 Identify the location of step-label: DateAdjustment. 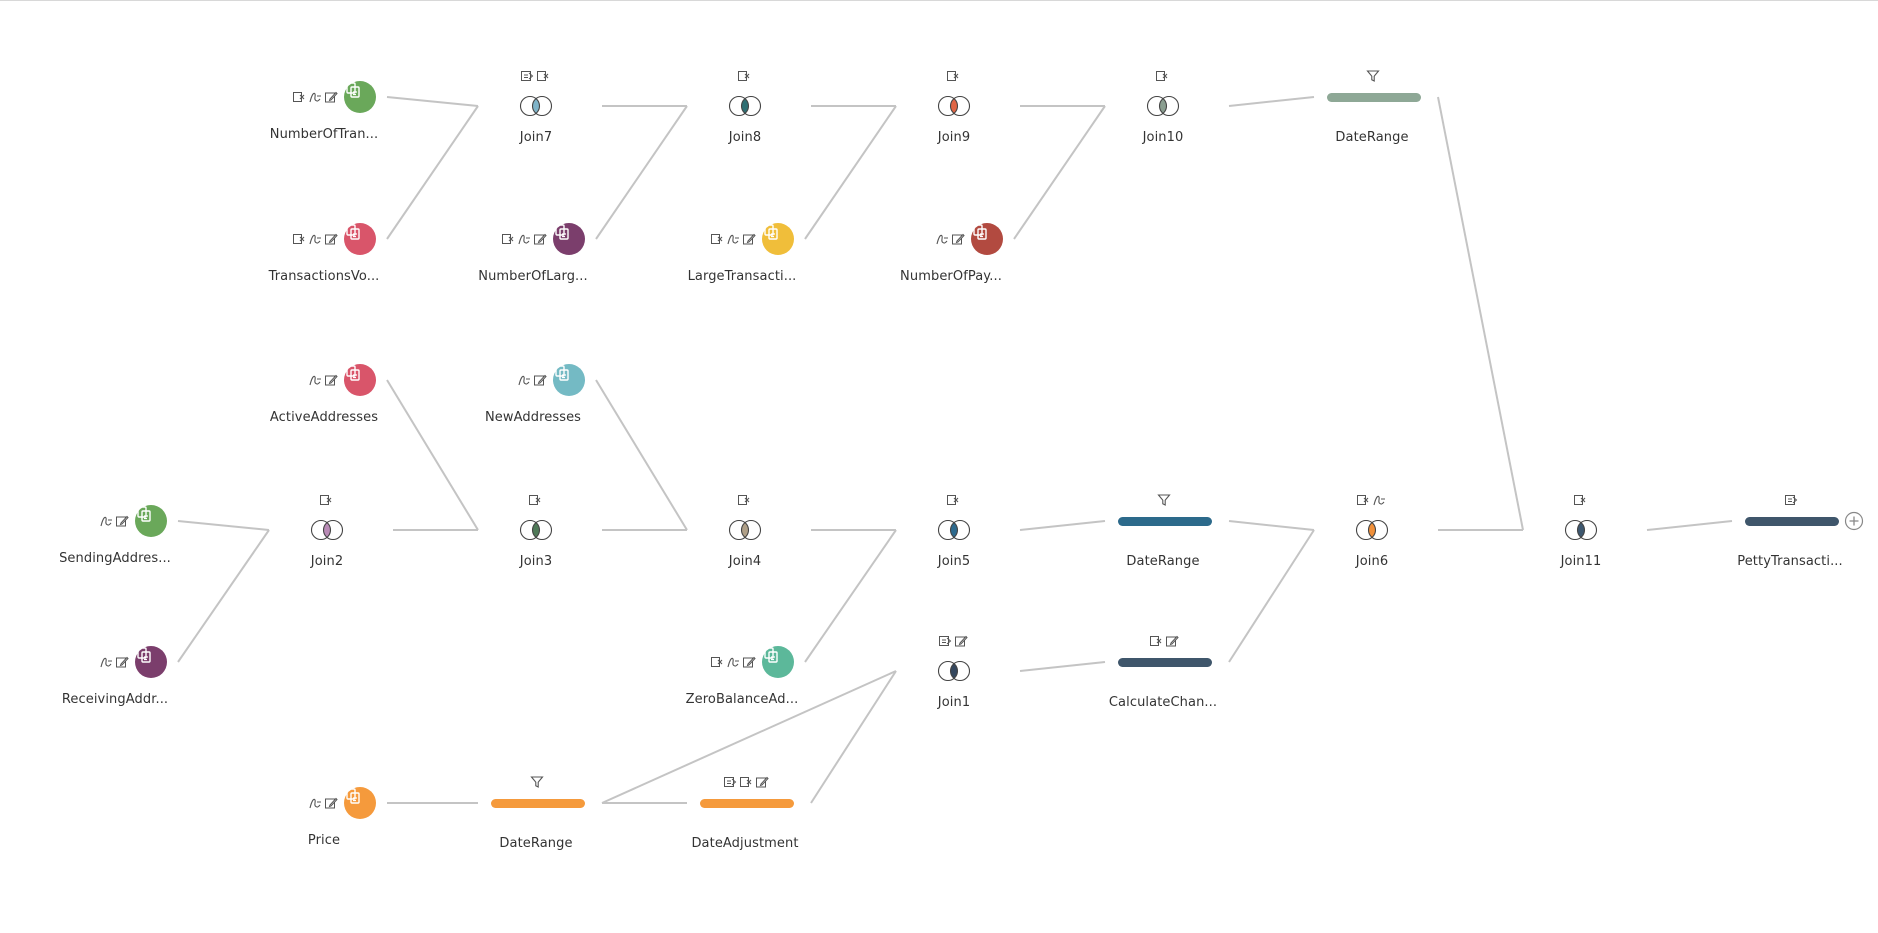
(745, 843).